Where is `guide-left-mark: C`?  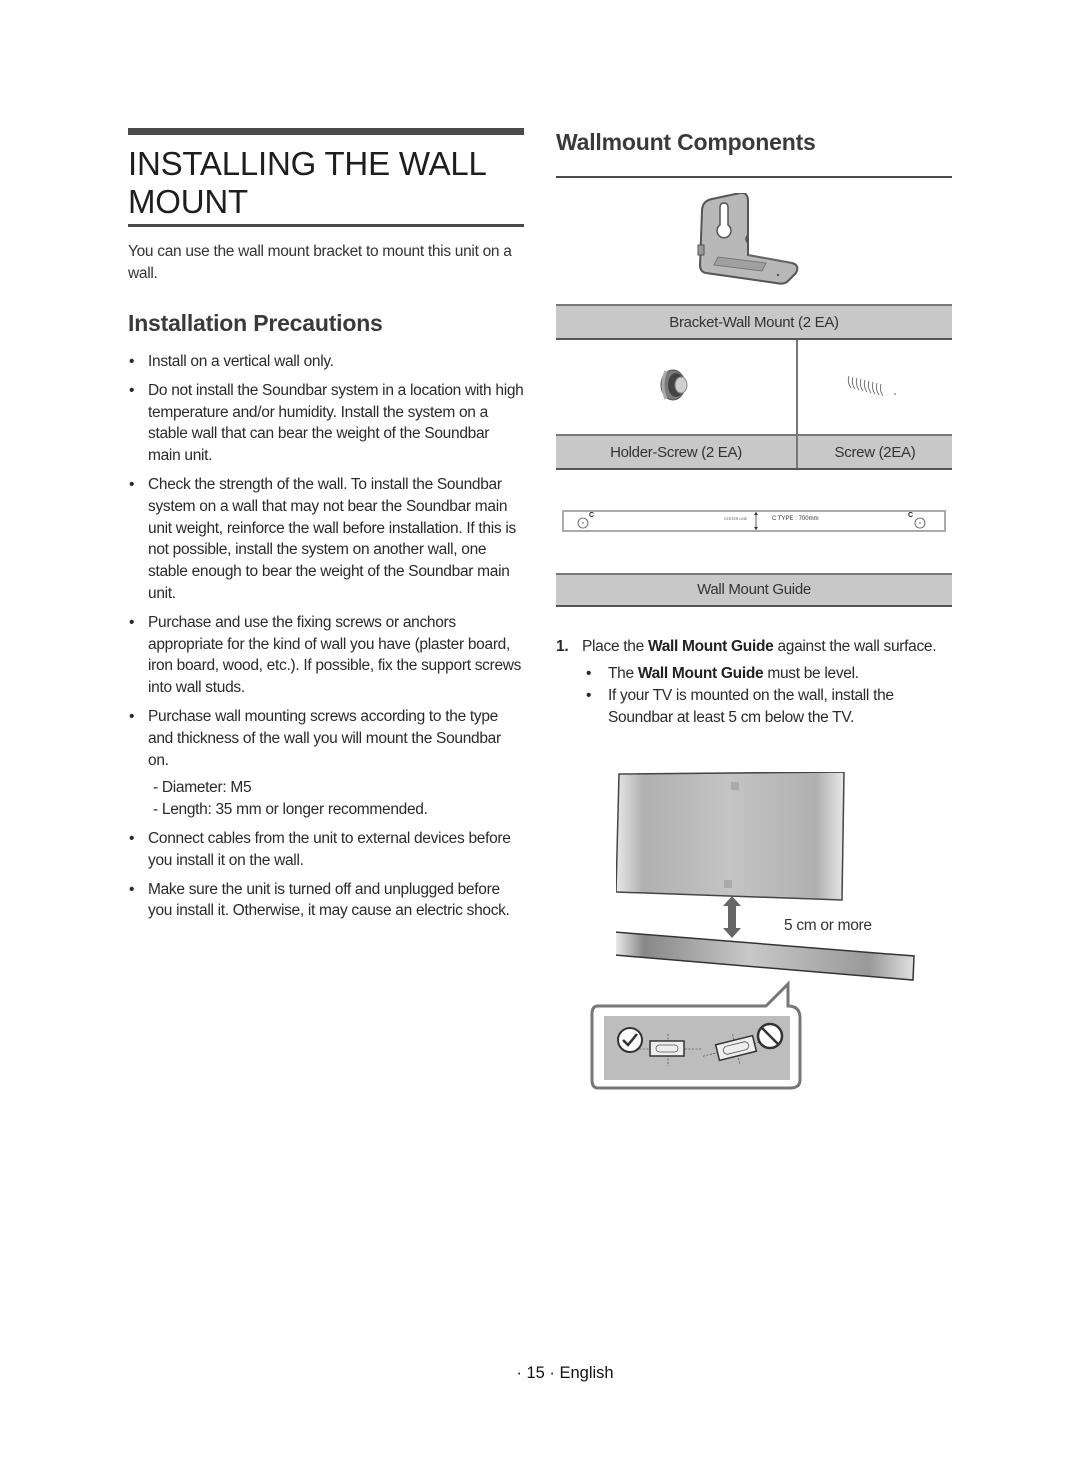 guide-left-mark: C is located at coordinates (592, 515).